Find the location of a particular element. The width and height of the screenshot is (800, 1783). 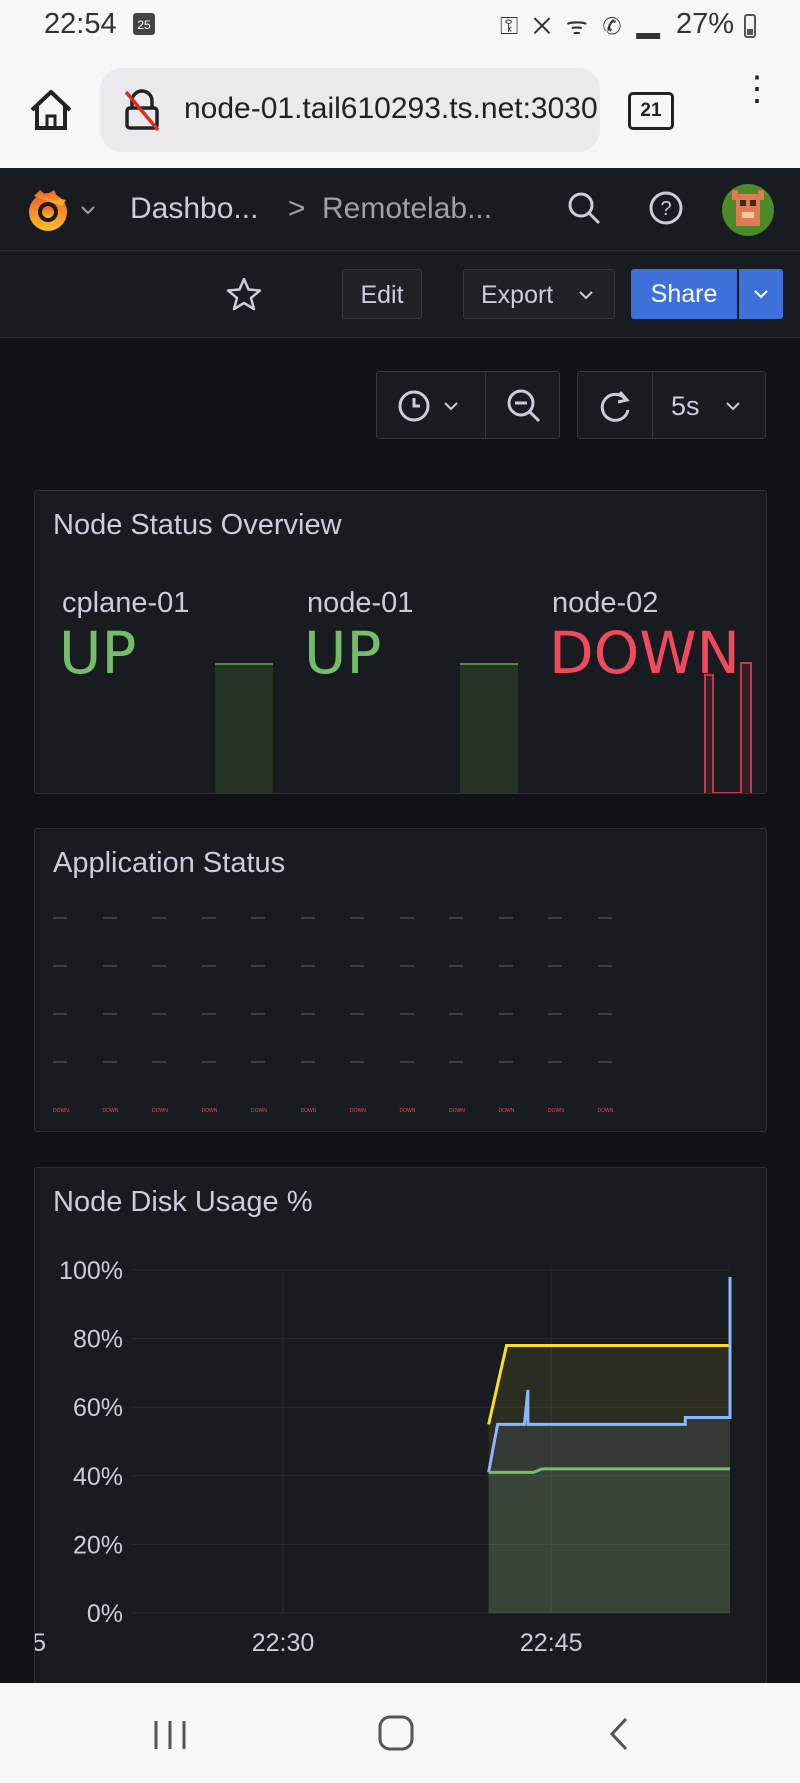

home-icon is located at coordinates (51, 110).